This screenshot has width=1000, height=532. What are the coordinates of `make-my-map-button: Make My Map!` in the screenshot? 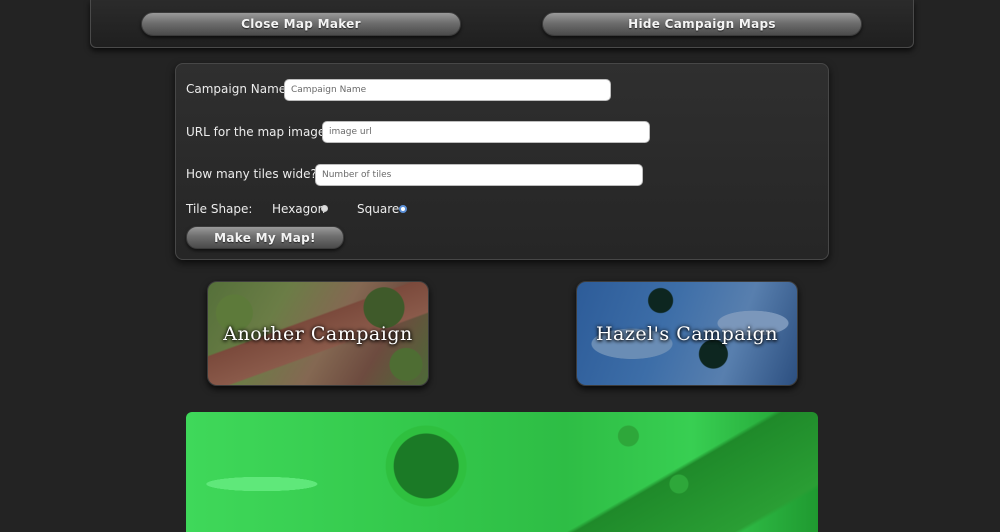 It's located at (265, 237).